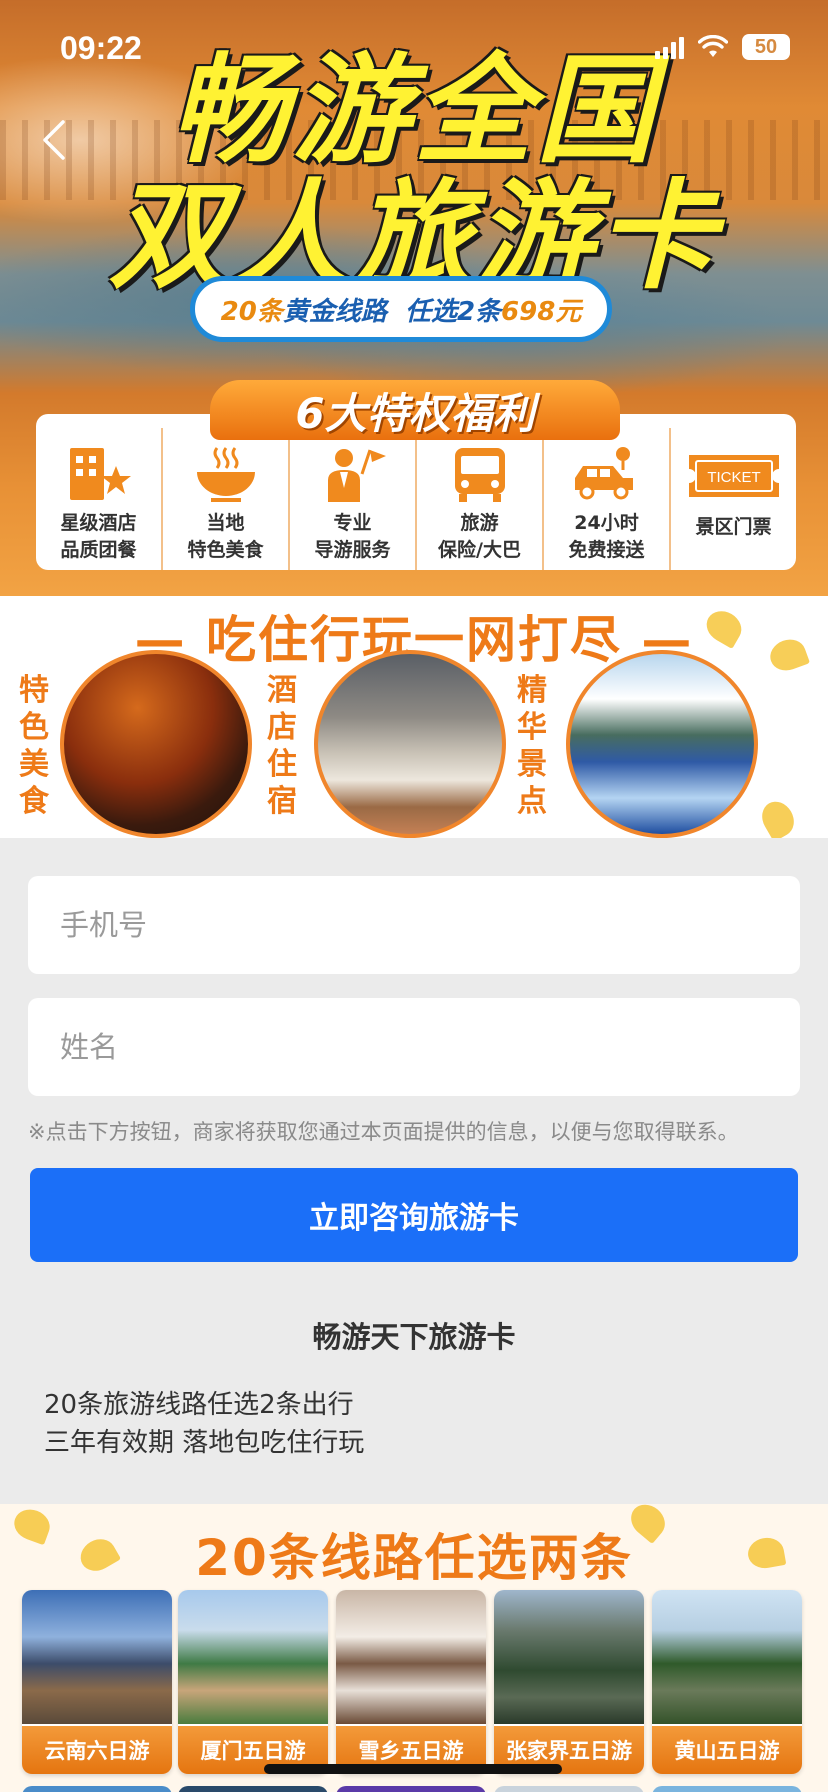 The image size is (828, 1792). I want to click on battery-level: 50, so click(766, 46).